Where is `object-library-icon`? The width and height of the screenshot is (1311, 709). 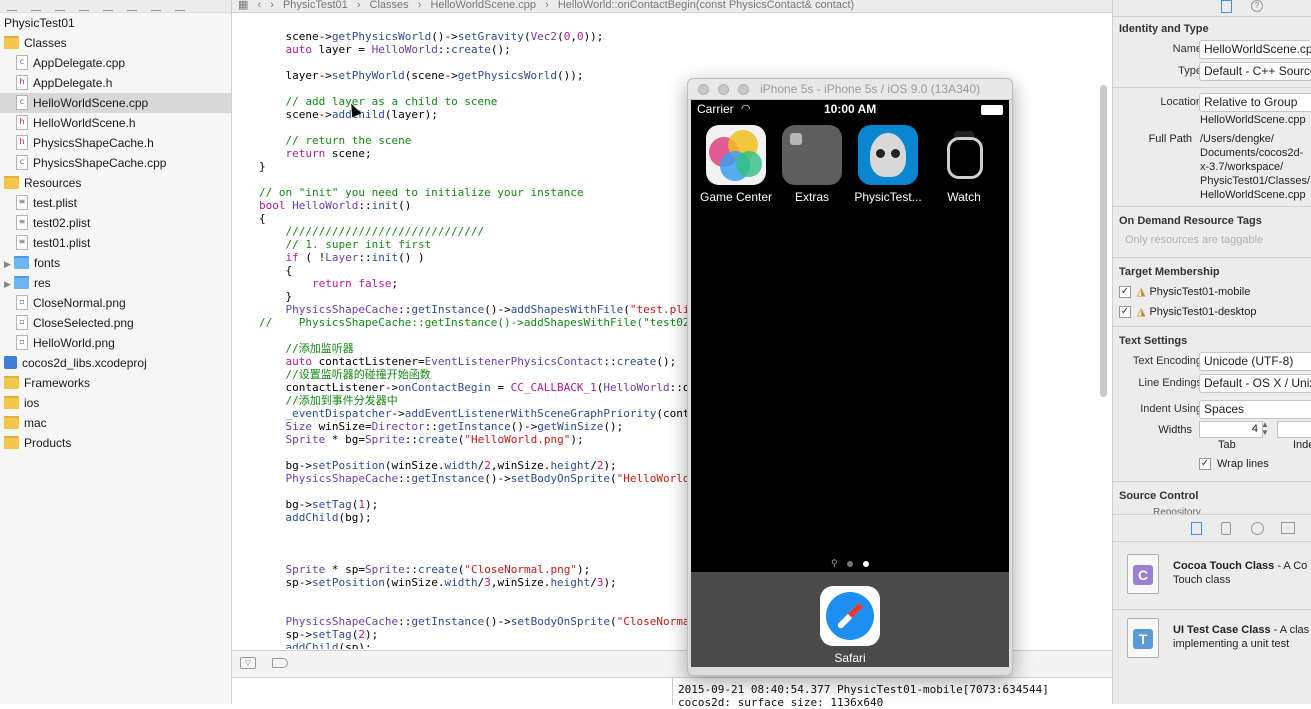
object-library-icon is located at coordinates (1257, 528).